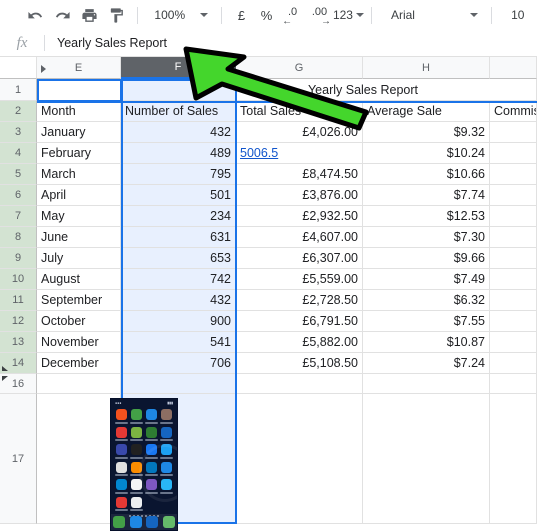 Image resolution: width=537 pixels, height=531 pixels. Describe the element at coordinates (79, 363) in the screenshot. I see `cell-E14: December` at that location.